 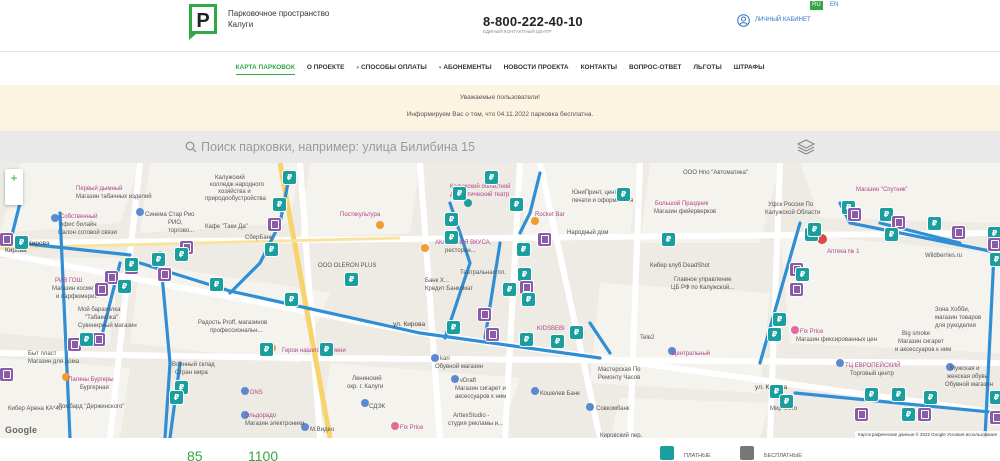 What do you see at coordinates (533, 21) in the screenshot?
I see `phone-number: 8-800-222-40-10` at bounding box center [533, 21].